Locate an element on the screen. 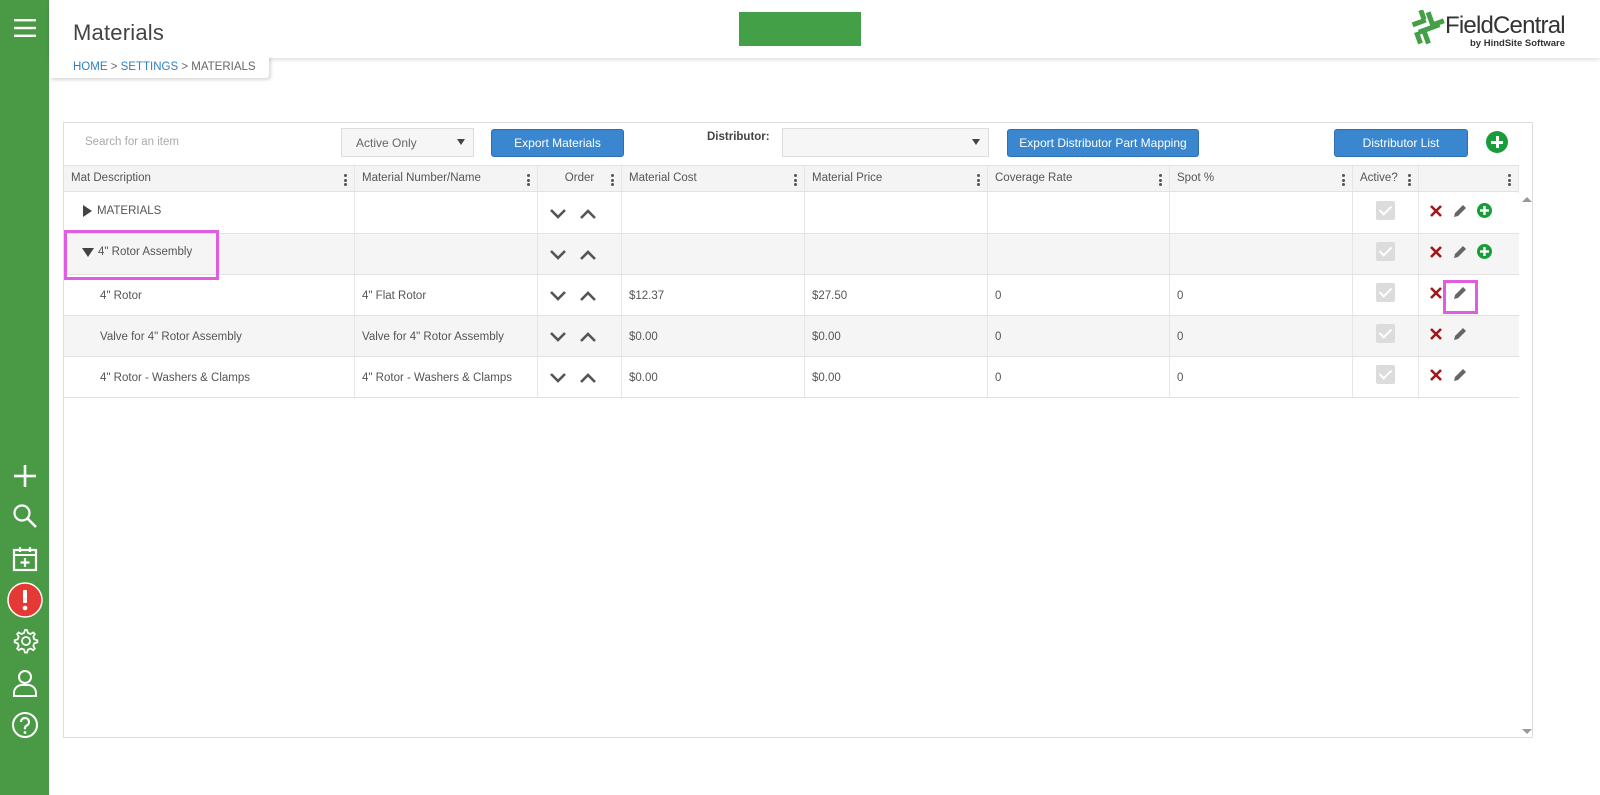 The image size is (1600, 795). distributor-list-button: Distributor List is located at coordinates (1401, 143).